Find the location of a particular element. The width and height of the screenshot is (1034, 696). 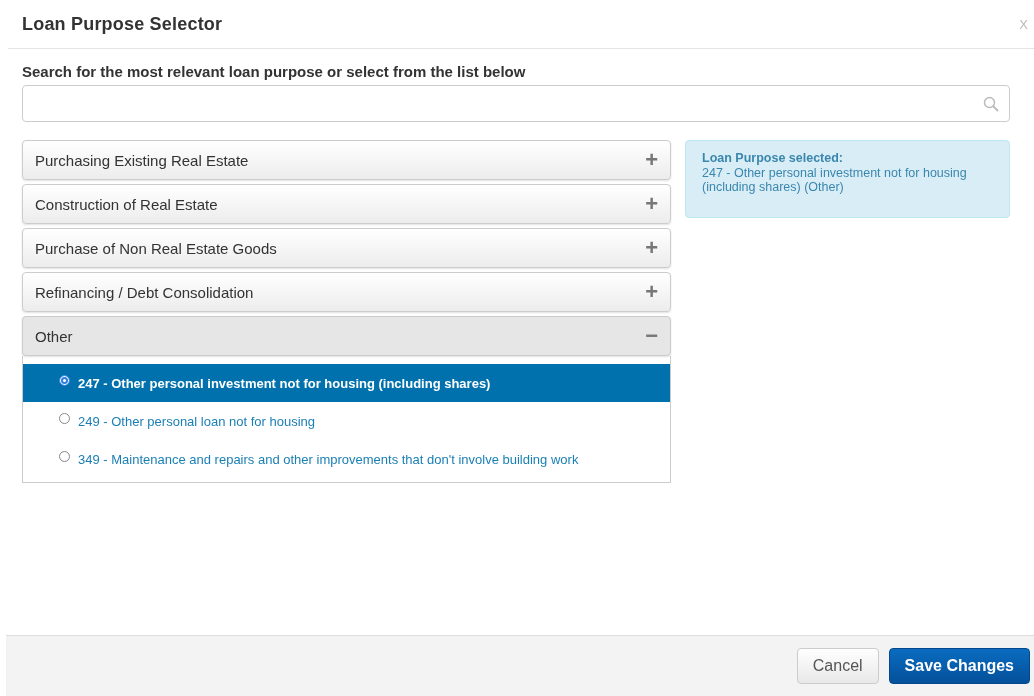

cancel-button: Cancel is located at coordinates (837, 666).